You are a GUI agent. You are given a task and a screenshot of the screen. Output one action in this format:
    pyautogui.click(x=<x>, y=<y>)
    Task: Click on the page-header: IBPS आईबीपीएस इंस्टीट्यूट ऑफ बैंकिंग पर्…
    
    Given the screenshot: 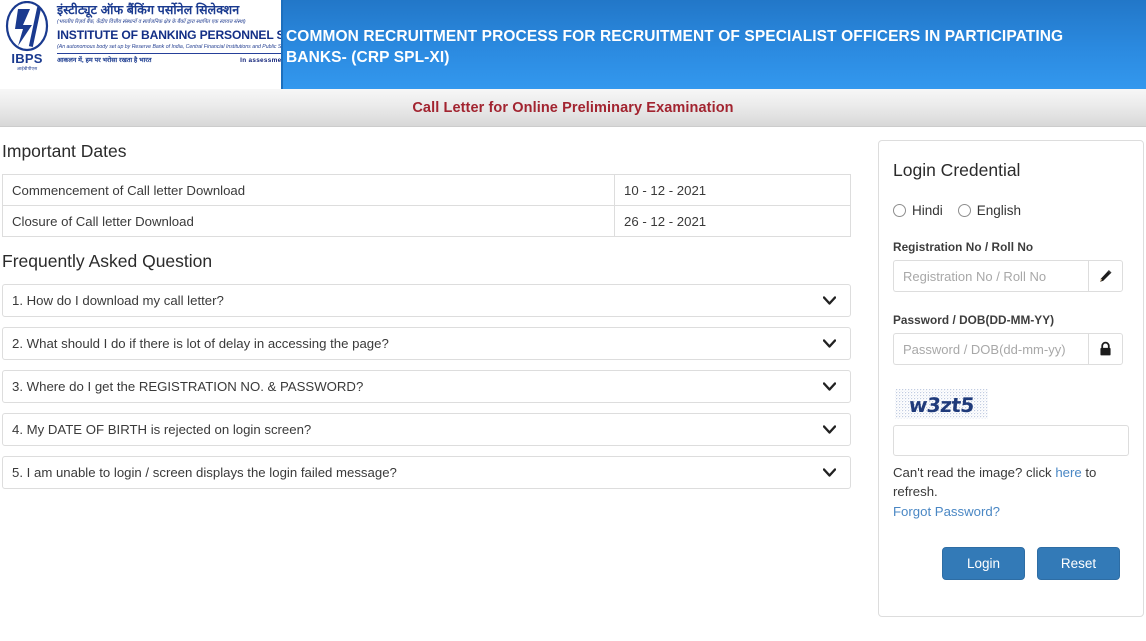 What is the action you would take?
    pyautogui.click(x=573, y=44)
    